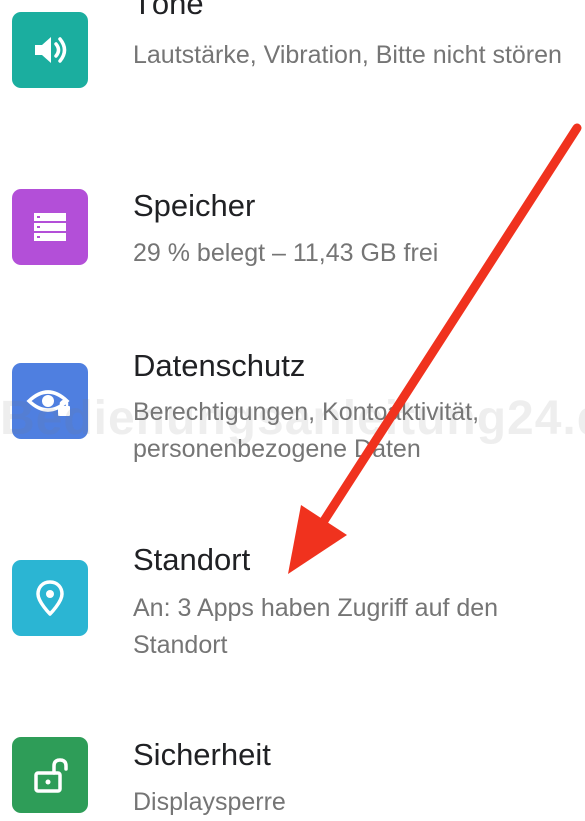 The image size is (585, 821). Describe the element at coordinates (50, 598) in the screenshot. I see `location-pin-icon` at that location.